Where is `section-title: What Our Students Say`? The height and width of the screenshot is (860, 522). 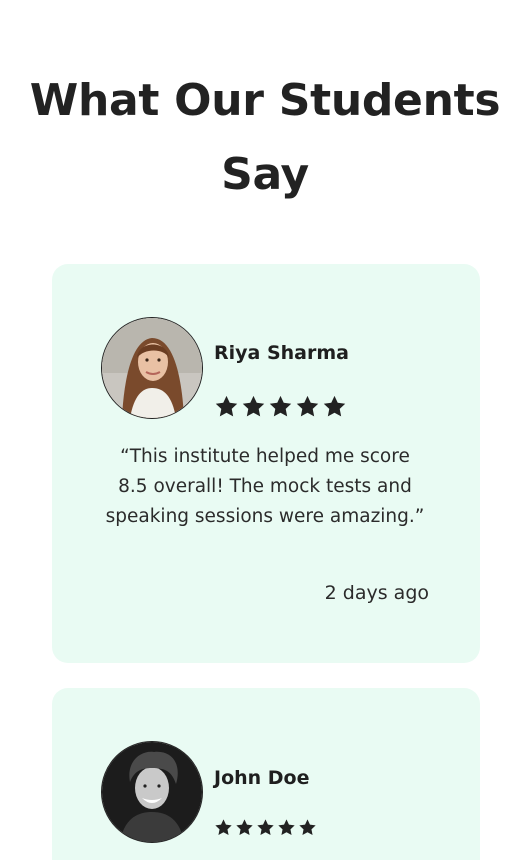
section-title: What Our Students Say is located at coordinates (265, 137).